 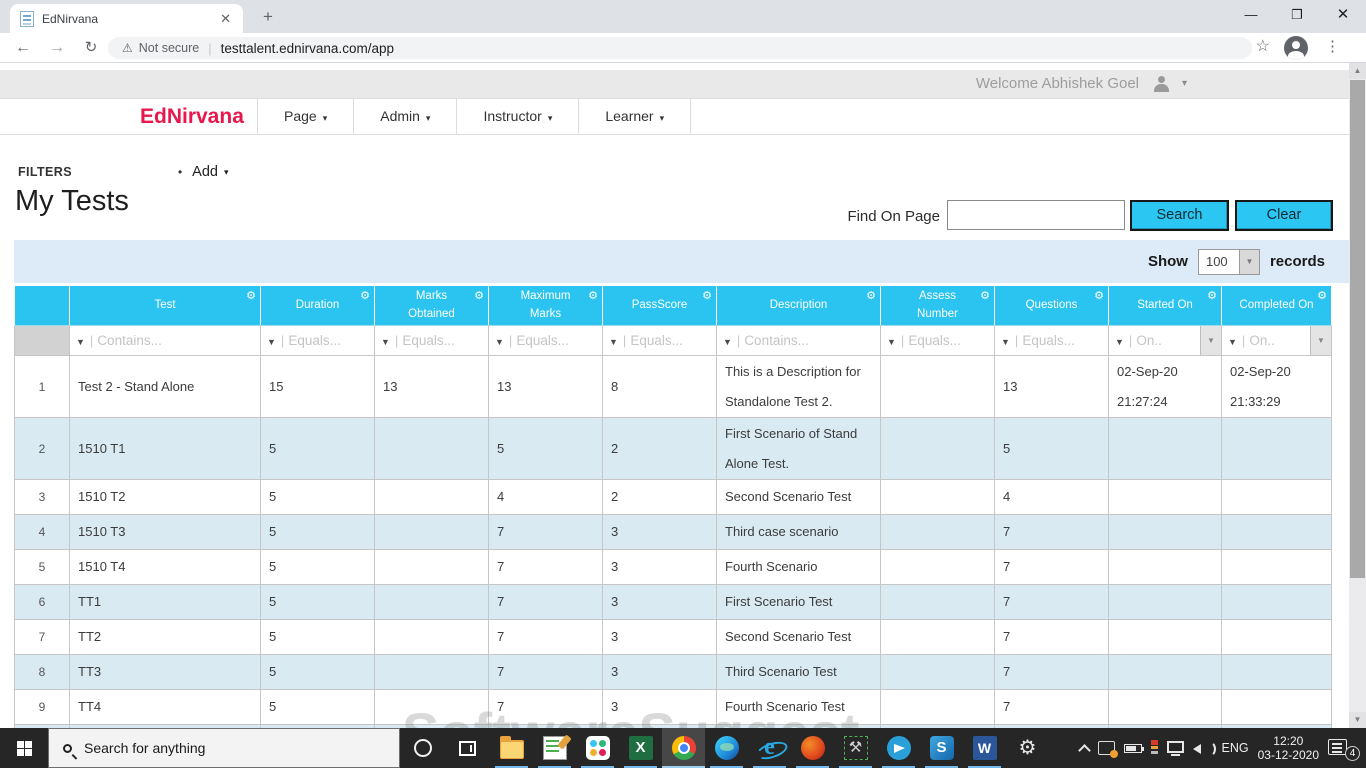 I want to click on taskbar-app-skype: S, so click(x=941, y=748).